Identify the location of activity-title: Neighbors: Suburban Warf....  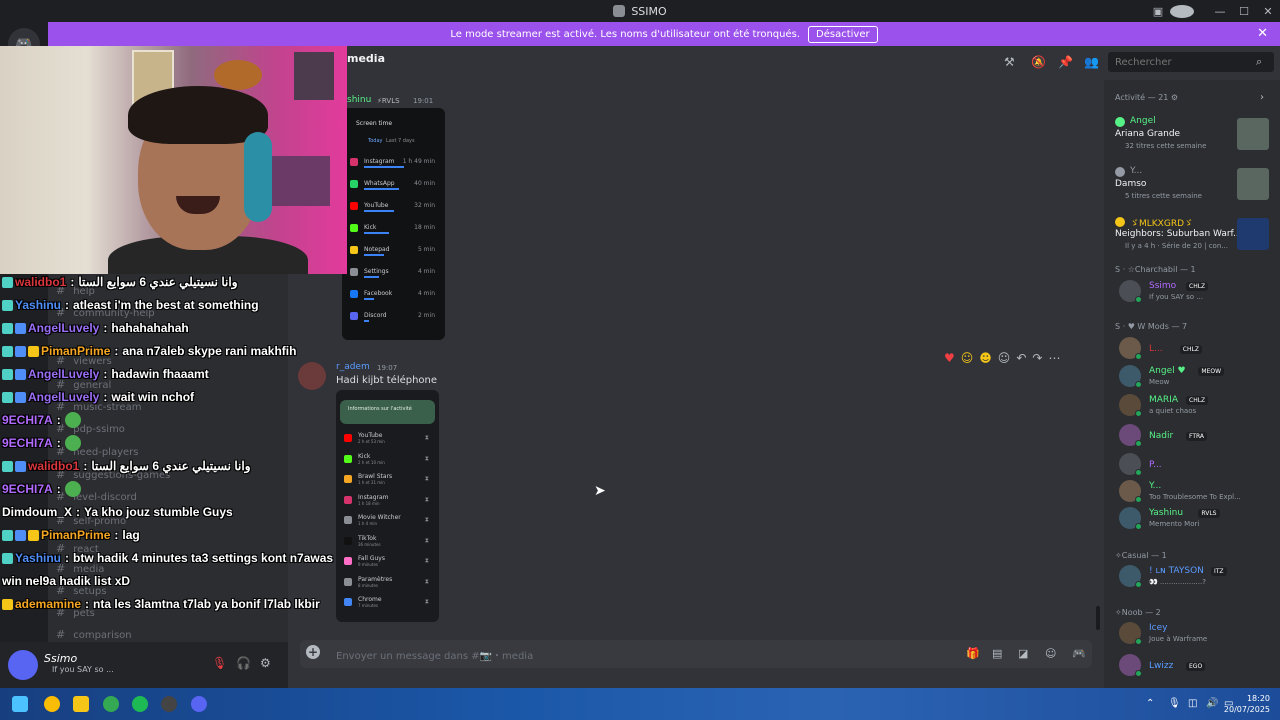
(1178, 234).